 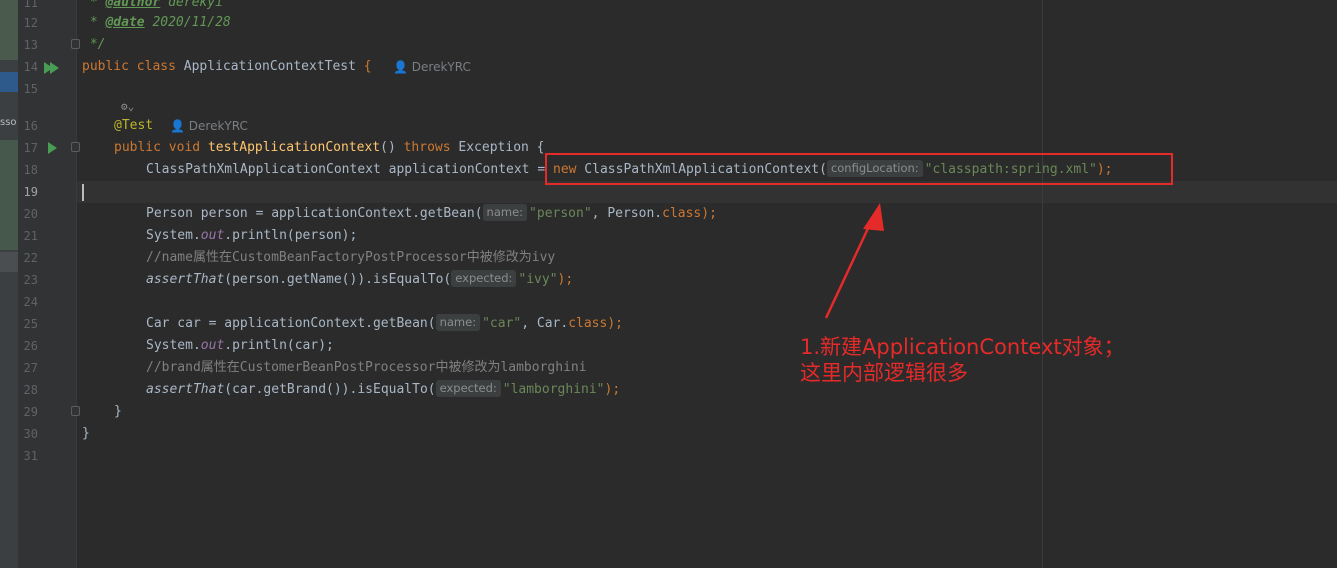 I want to click on code-line-13: */, so click(x=94, y=44).